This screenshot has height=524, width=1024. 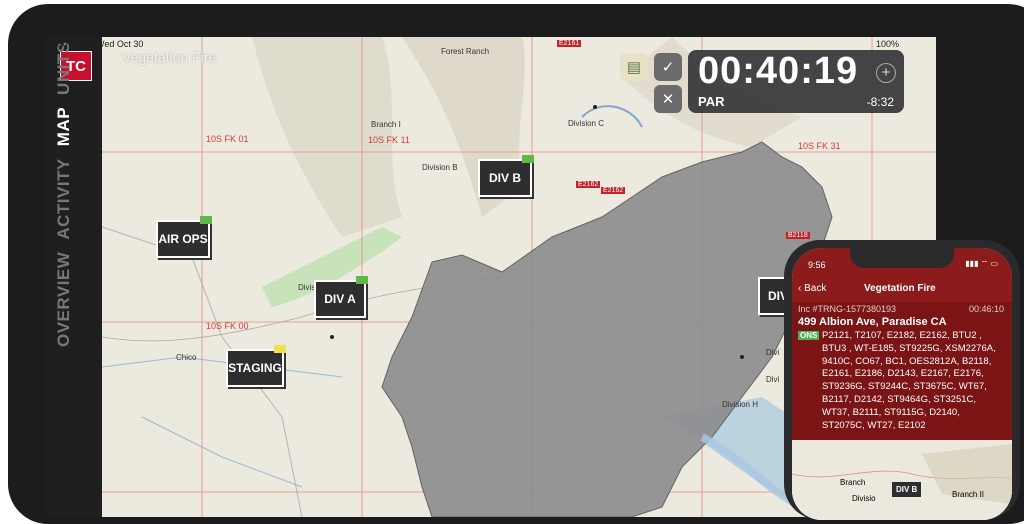 I want to click on grid-label-fk00: 10S FK 00, so click(x=227, y=326).